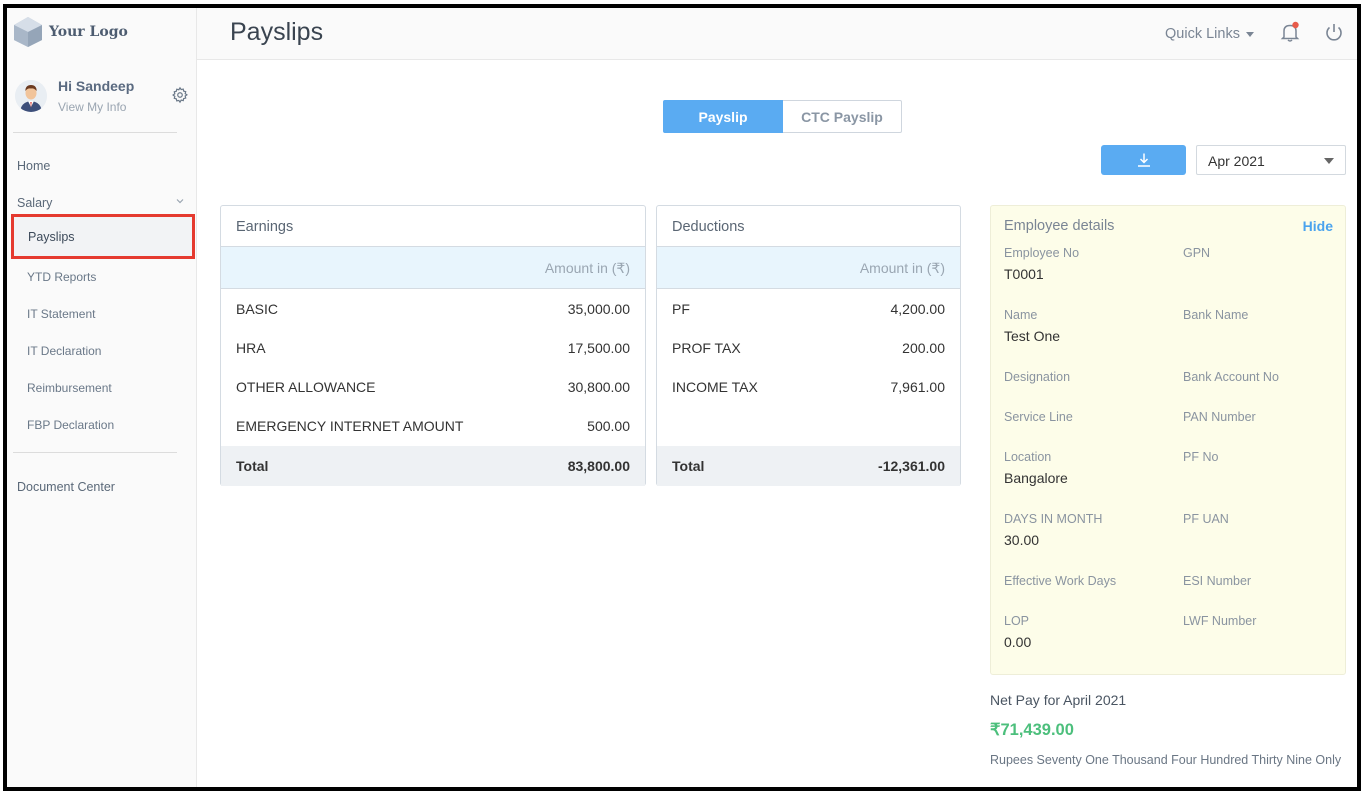 This screenshot has width=1366, height=797. I want to click on table-row: OTHER ALLOWANCE 30,800.00, so click(433, 387).